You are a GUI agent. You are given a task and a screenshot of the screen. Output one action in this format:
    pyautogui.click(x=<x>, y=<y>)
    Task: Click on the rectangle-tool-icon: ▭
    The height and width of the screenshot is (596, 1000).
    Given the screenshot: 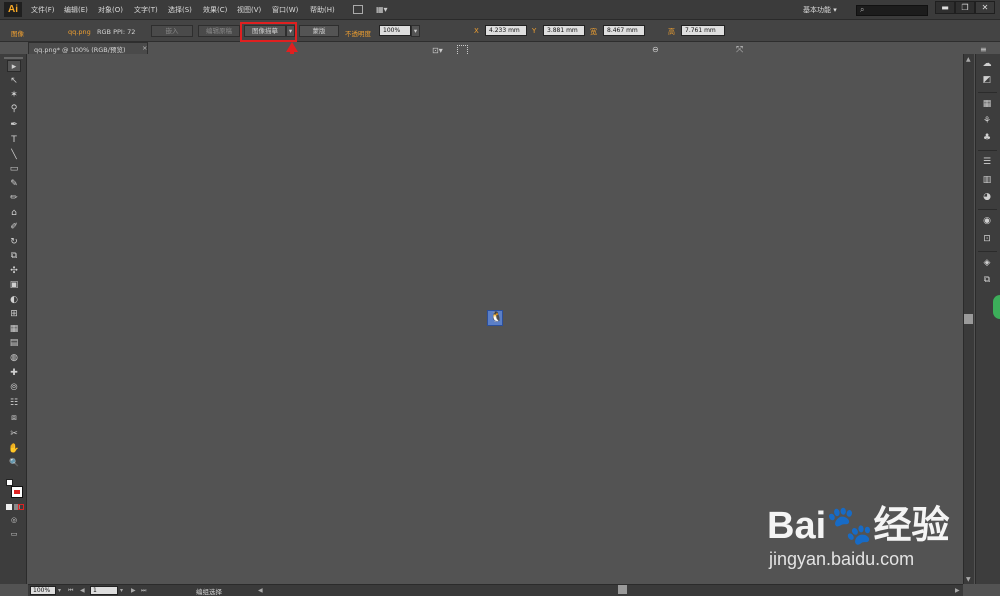 What is the action you would take?
    pyautogui.click(x=14, y=169)
    